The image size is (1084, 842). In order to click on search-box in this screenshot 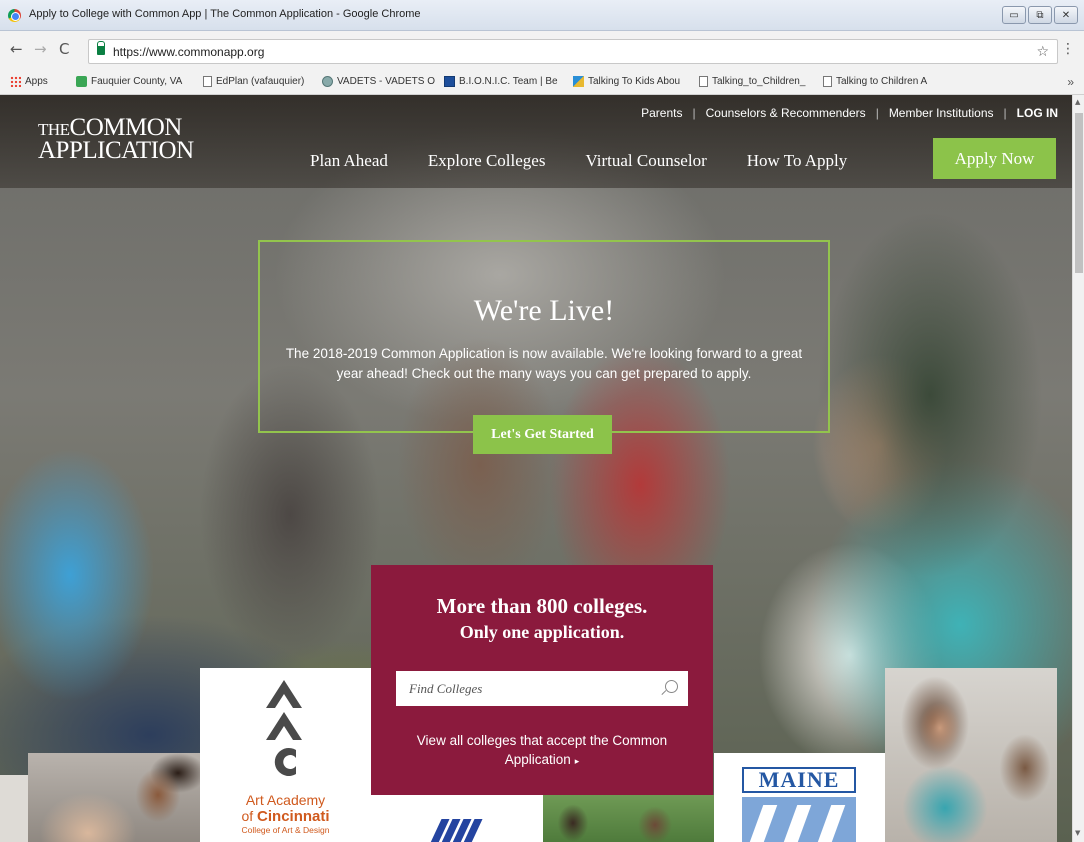, I will do `click(542, 688)`.